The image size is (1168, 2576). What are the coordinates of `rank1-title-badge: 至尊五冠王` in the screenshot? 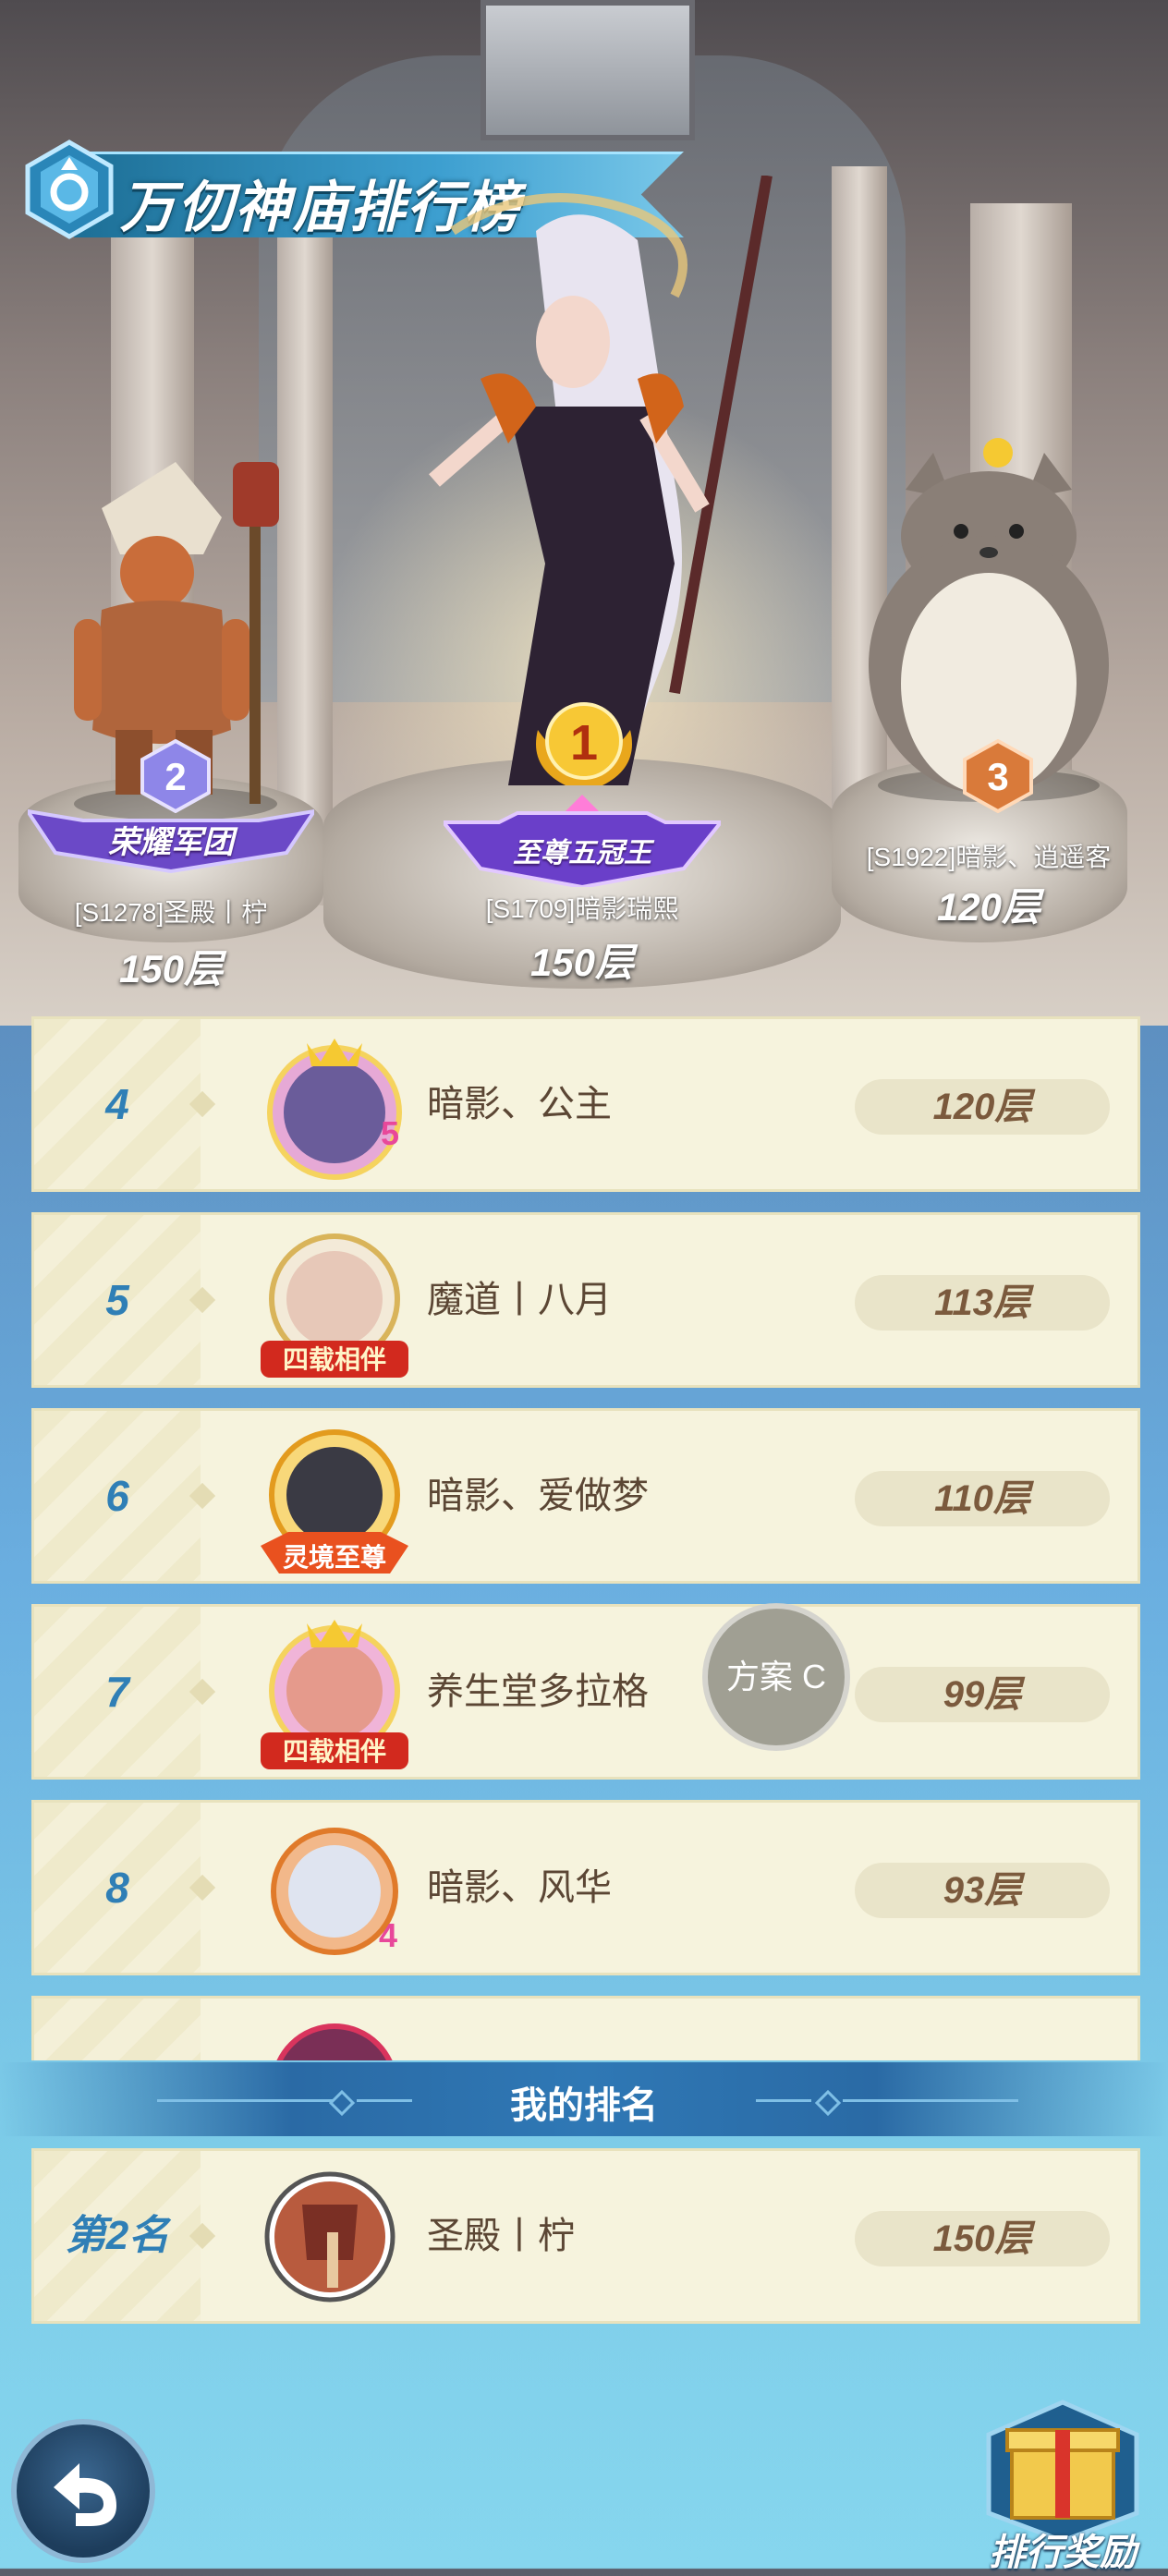 It's located at (583, 841).